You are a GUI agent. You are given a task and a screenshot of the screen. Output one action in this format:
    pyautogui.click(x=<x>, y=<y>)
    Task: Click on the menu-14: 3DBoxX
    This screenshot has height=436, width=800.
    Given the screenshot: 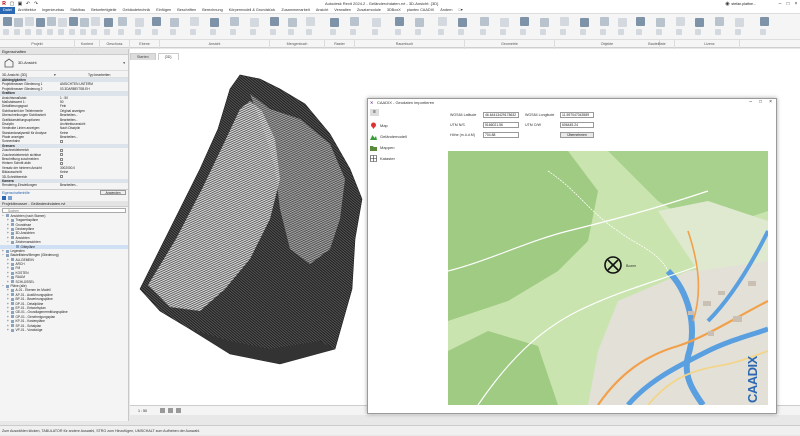 What is the action you would take?
    pyautogui.click(x=394, y=10)
    